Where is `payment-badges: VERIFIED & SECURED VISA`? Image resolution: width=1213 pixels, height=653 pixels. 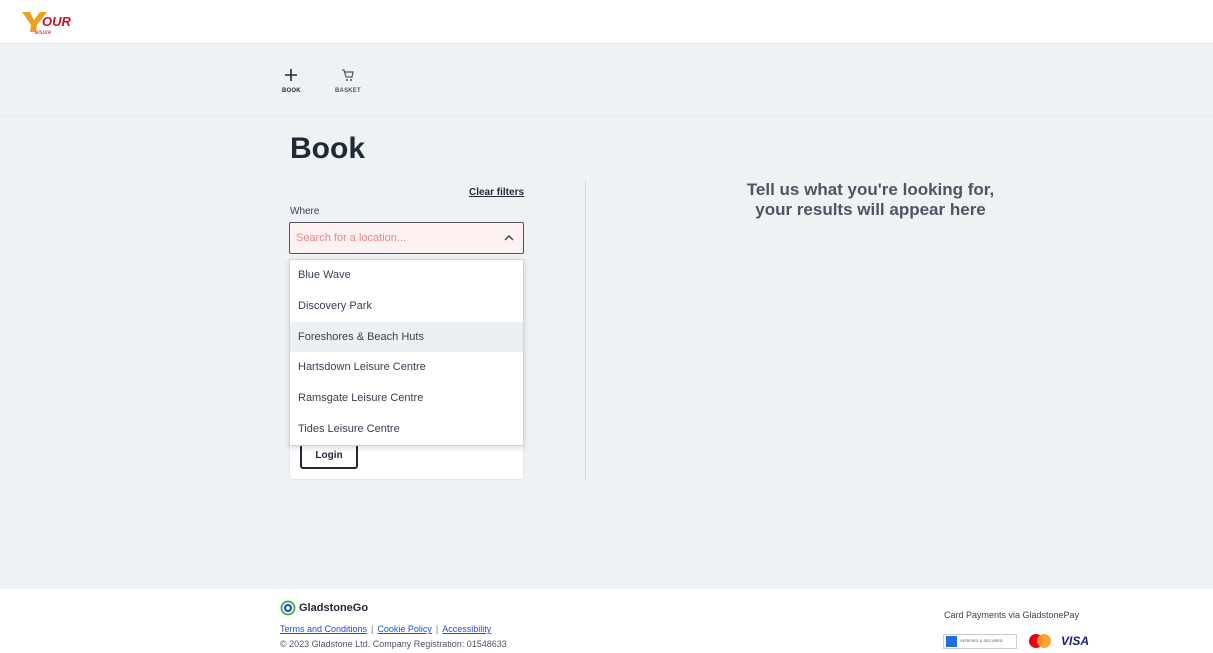
payment-badges: VERIFIED & SECURED VISA is located at coordinates (1016, 641).